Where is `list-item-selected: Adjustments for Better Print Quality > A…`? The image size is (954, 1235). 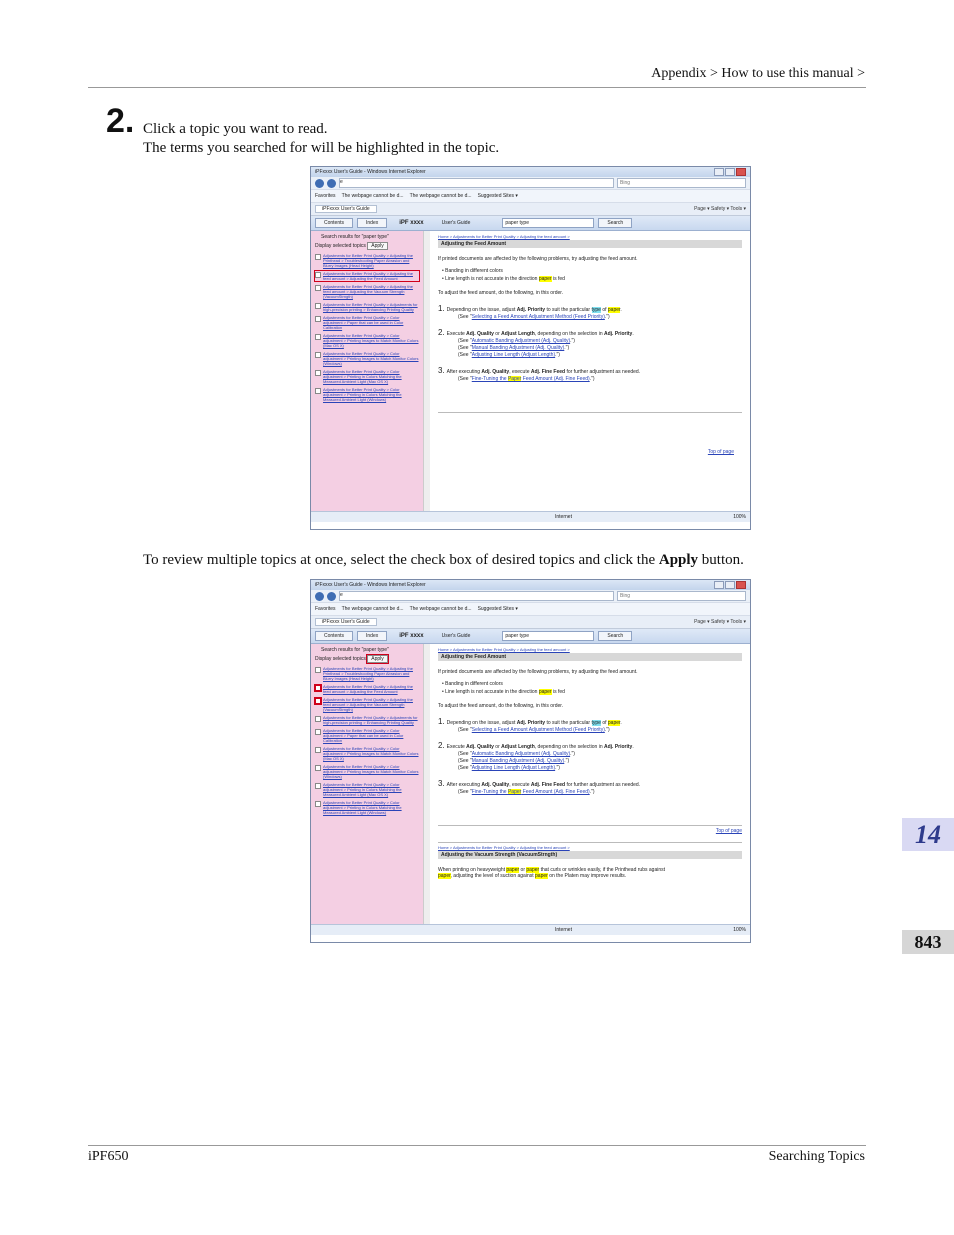 list-item-selected: Adjustments for Better Print Quality > A… is located at coordinates (367, 276).